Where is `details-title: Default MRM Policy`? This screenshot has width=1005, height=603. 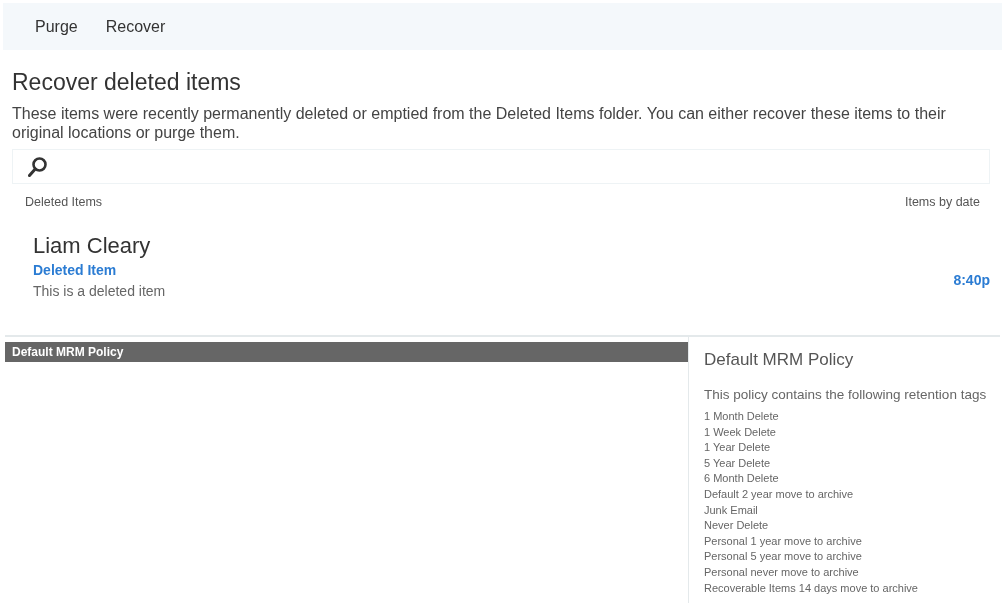 details-title: Default MRM Policy is located at coordinates (779, 360).